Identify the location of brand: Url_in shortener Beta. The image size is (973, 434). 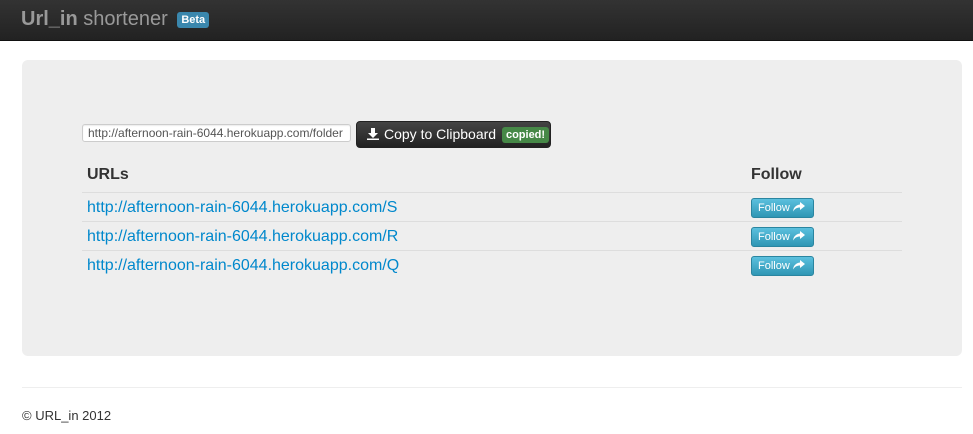
(115, 19).